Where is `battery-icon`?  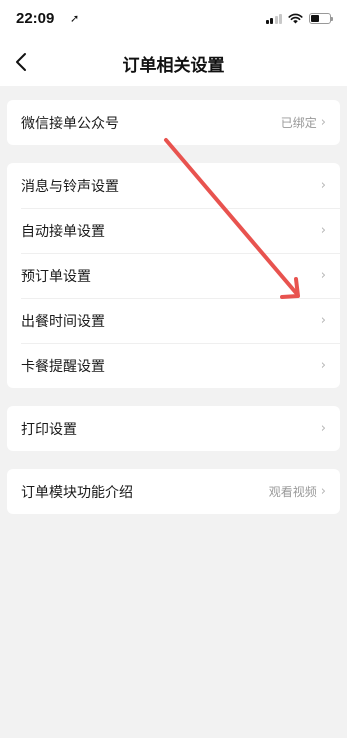 battery-icon is located at coordinates (321, 18).